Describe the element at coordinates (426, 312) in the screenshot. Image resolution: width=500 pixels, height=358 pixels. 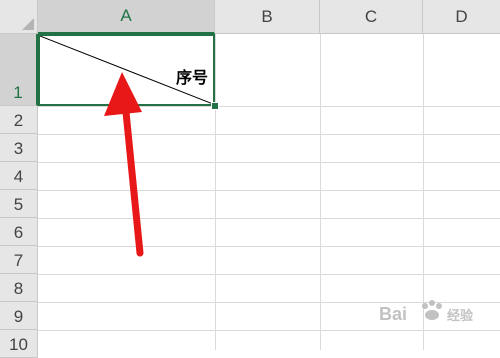
I see `baidu-paw-icon: Bai 经验` at that location.